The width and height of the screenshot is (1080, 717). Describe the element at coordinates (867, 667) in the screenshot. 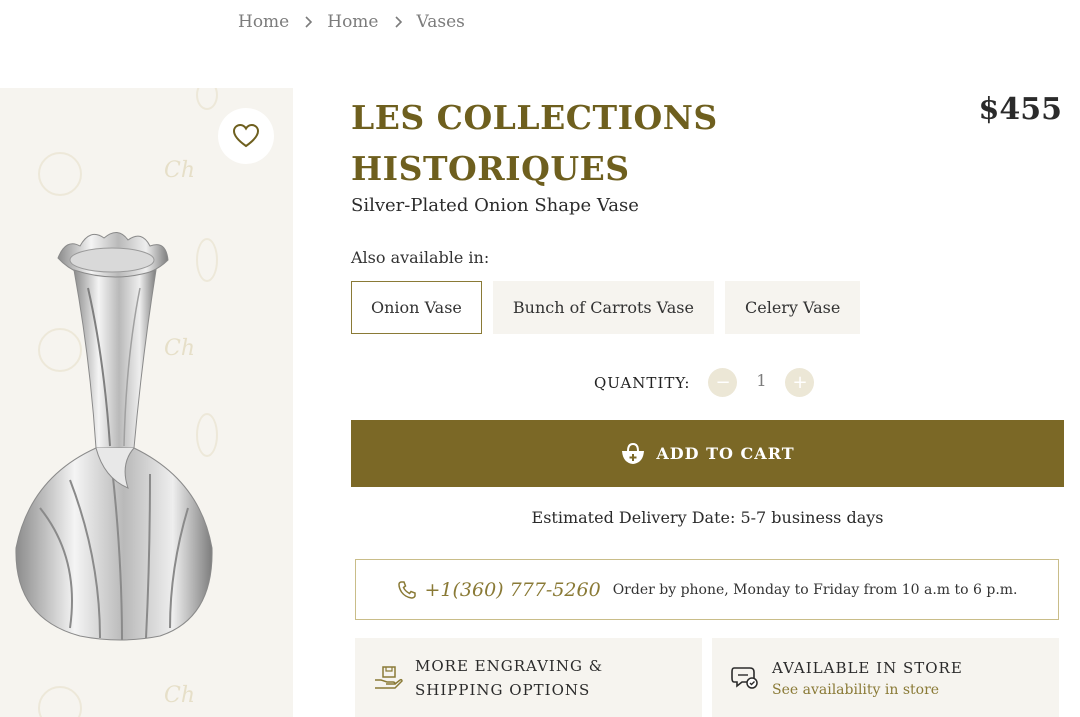

I see `store-title: AVAILABLE IN STORE` at that location.